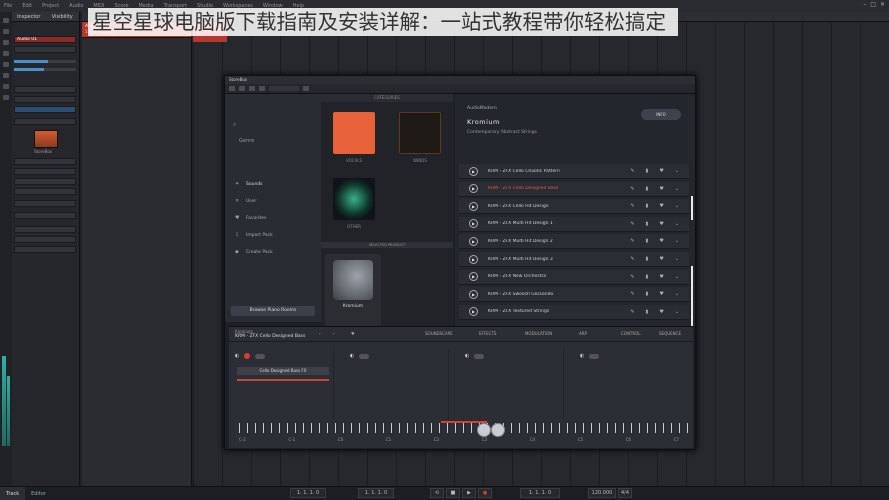 The image size is (889, 500). I want to click on instrument-thumbnail, so click(46, 139).